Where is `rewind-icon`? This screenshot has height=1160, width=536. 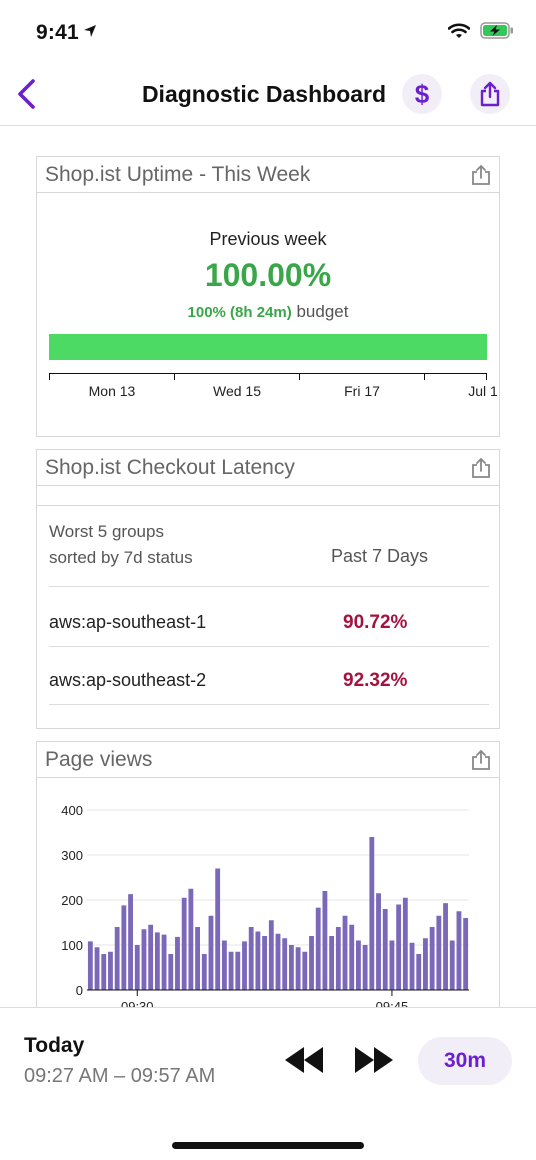 rewind-icon is located at coordinates (304, 1060).